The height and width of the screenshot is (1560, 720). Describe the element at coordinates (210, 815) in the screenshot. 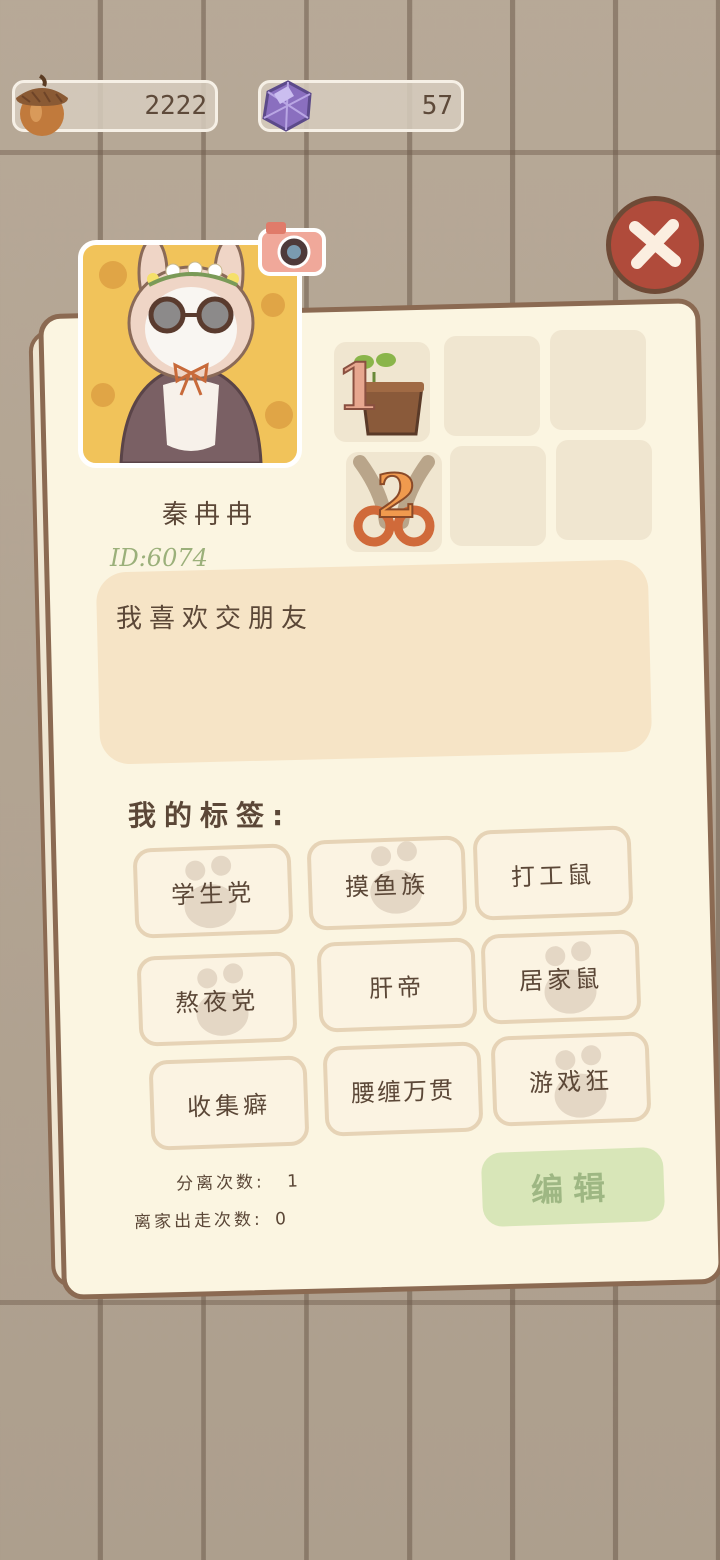

I see `tags-title: 我的标签:` at that location.